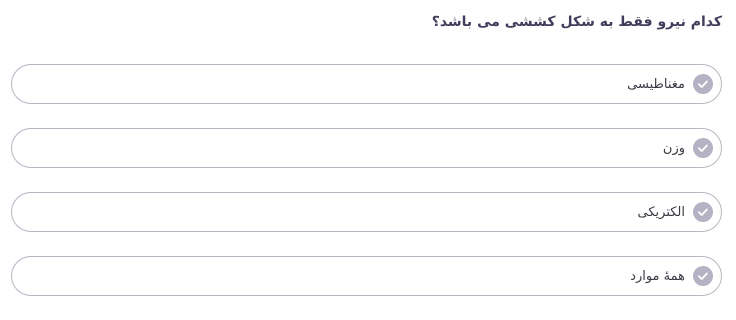  What do you see at coordinates (576, 22) in the screenshot?
I see `question-title: کدام نیرو فقط به شکل کششی می باشد؟` at bounding box center [576, 22].